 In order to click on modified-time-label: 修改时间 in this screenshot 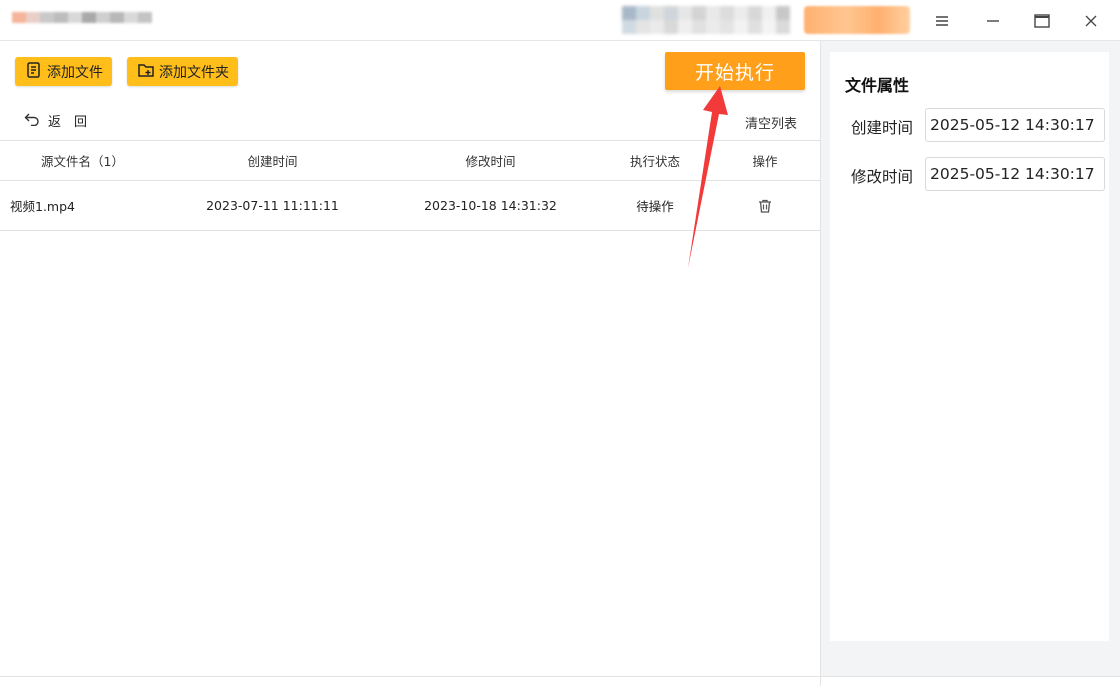, I will do `click(882, 177)`.